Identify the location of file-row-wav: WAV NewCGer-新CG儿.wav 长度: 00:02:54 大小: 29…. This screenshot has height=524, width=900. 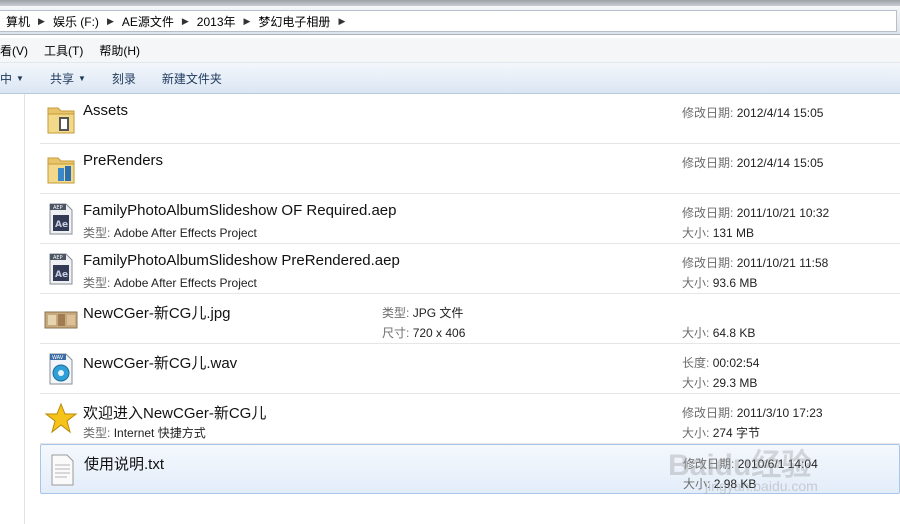
(470, 369).